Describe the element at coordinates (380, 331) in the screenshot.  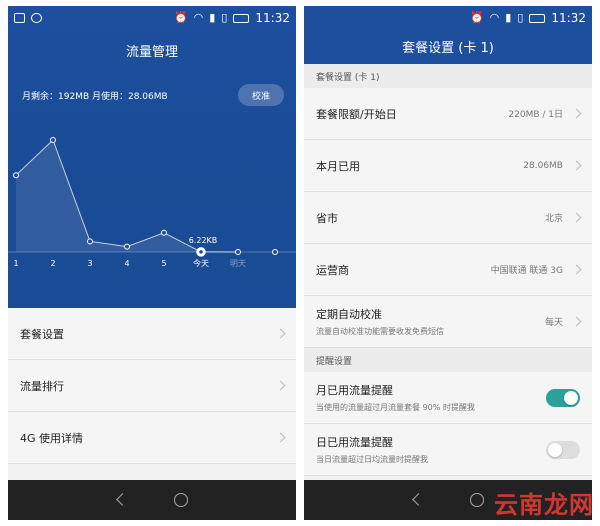
I see `setting-sublabel: 流量自动校准功能需要收发免费短信` at that location.